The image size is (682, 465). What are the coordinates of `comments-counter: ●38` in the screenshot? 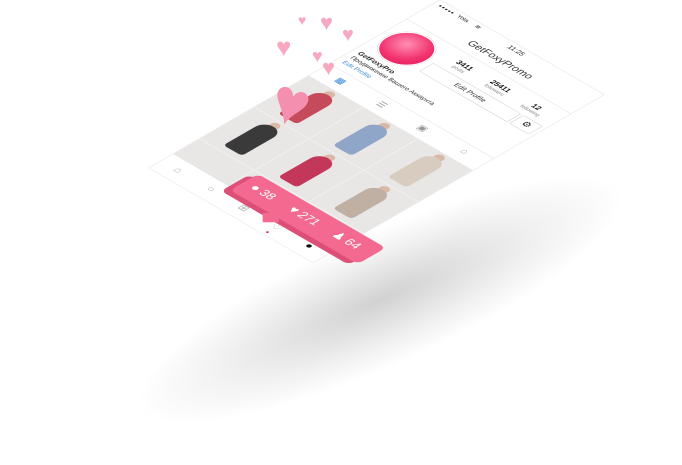 It's located at (263, 192).